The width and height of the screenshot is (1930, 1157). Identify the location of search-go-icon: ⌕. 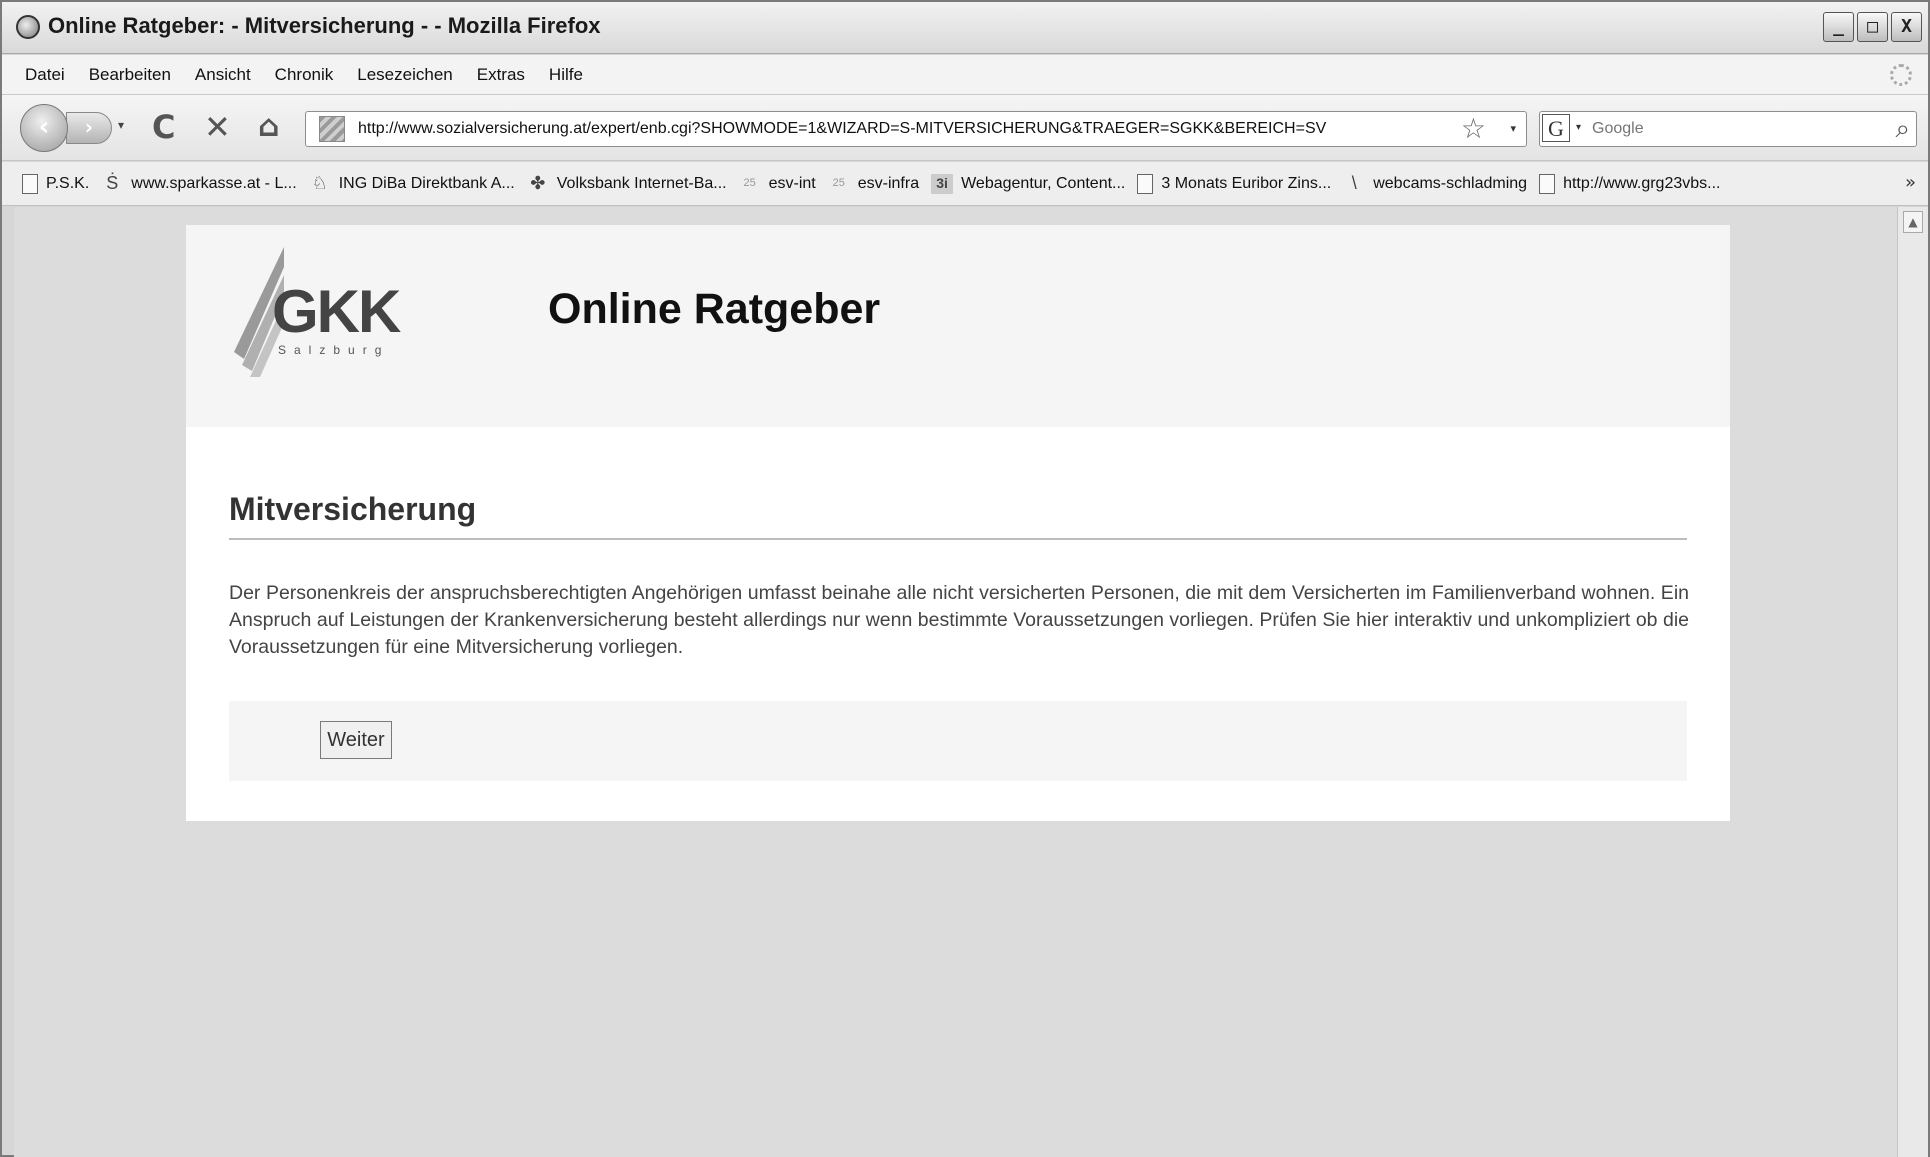
(1902, 129).